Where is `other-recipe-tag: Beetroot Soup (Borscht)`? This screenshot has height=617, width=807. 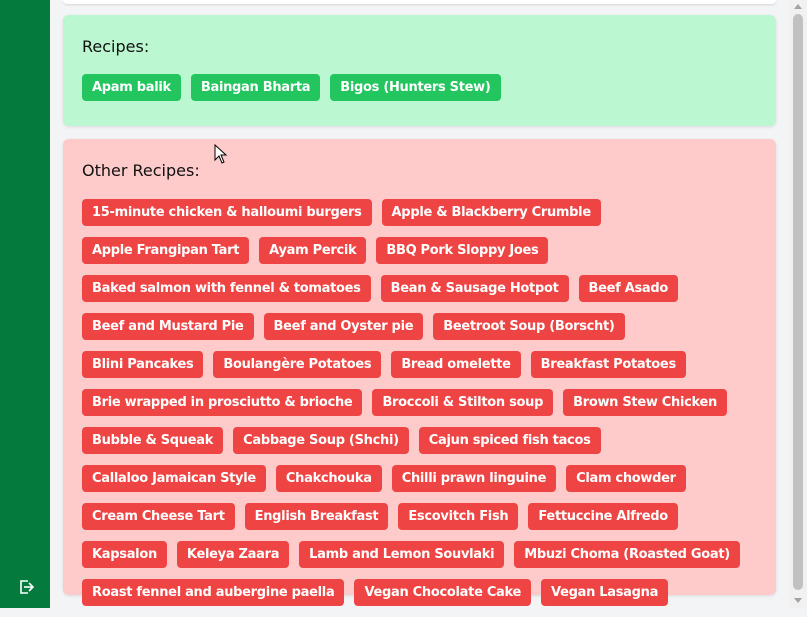 other-recipe-tag: Beetroot Soup (Borscht) is located at coordinates (529, 326).